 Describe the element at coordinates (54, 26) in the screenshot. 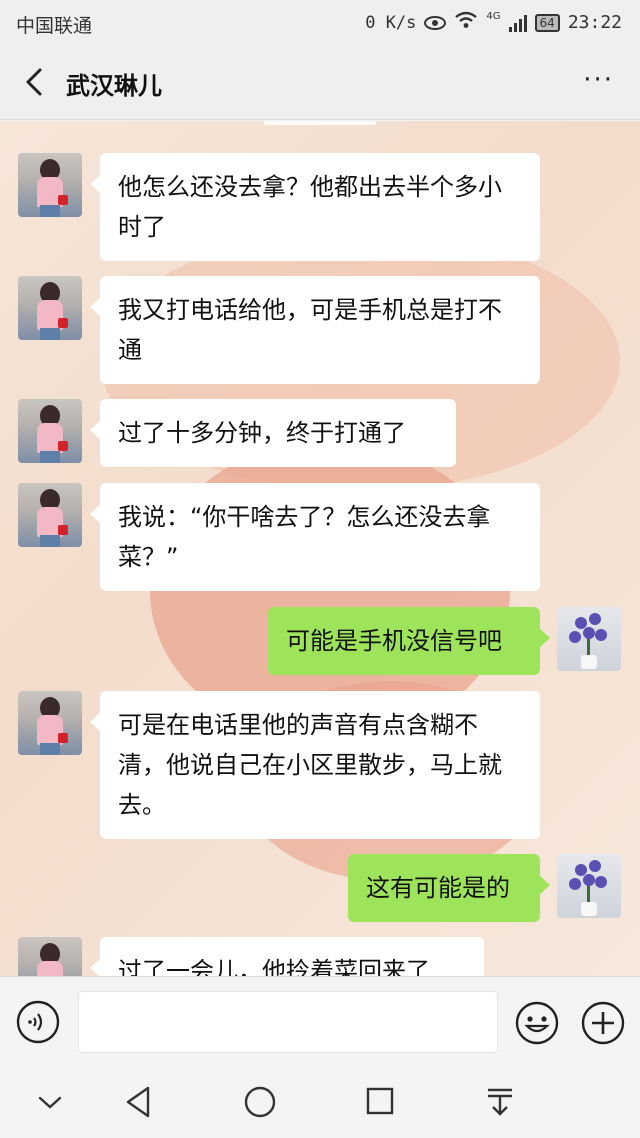

I see `carrier-name: 中国联通` at that location.